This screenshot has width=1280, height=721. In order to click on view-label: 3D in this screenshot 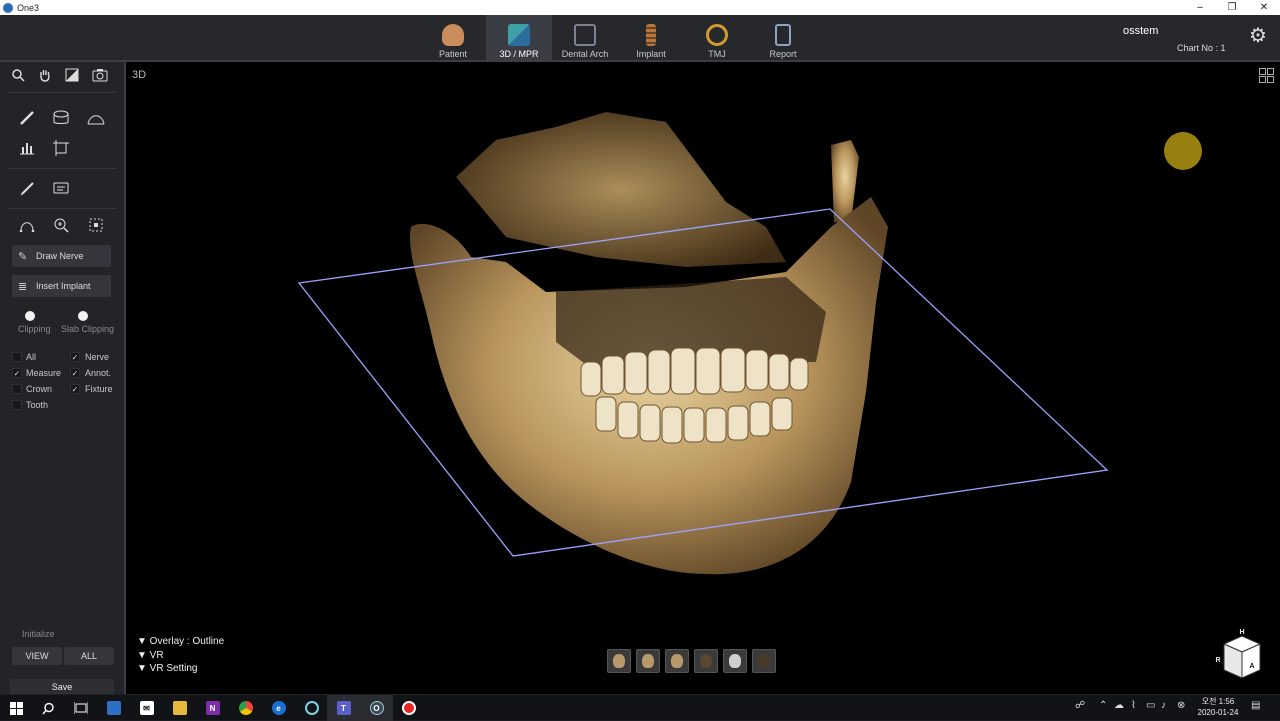, I will do `click(139, 75)`.